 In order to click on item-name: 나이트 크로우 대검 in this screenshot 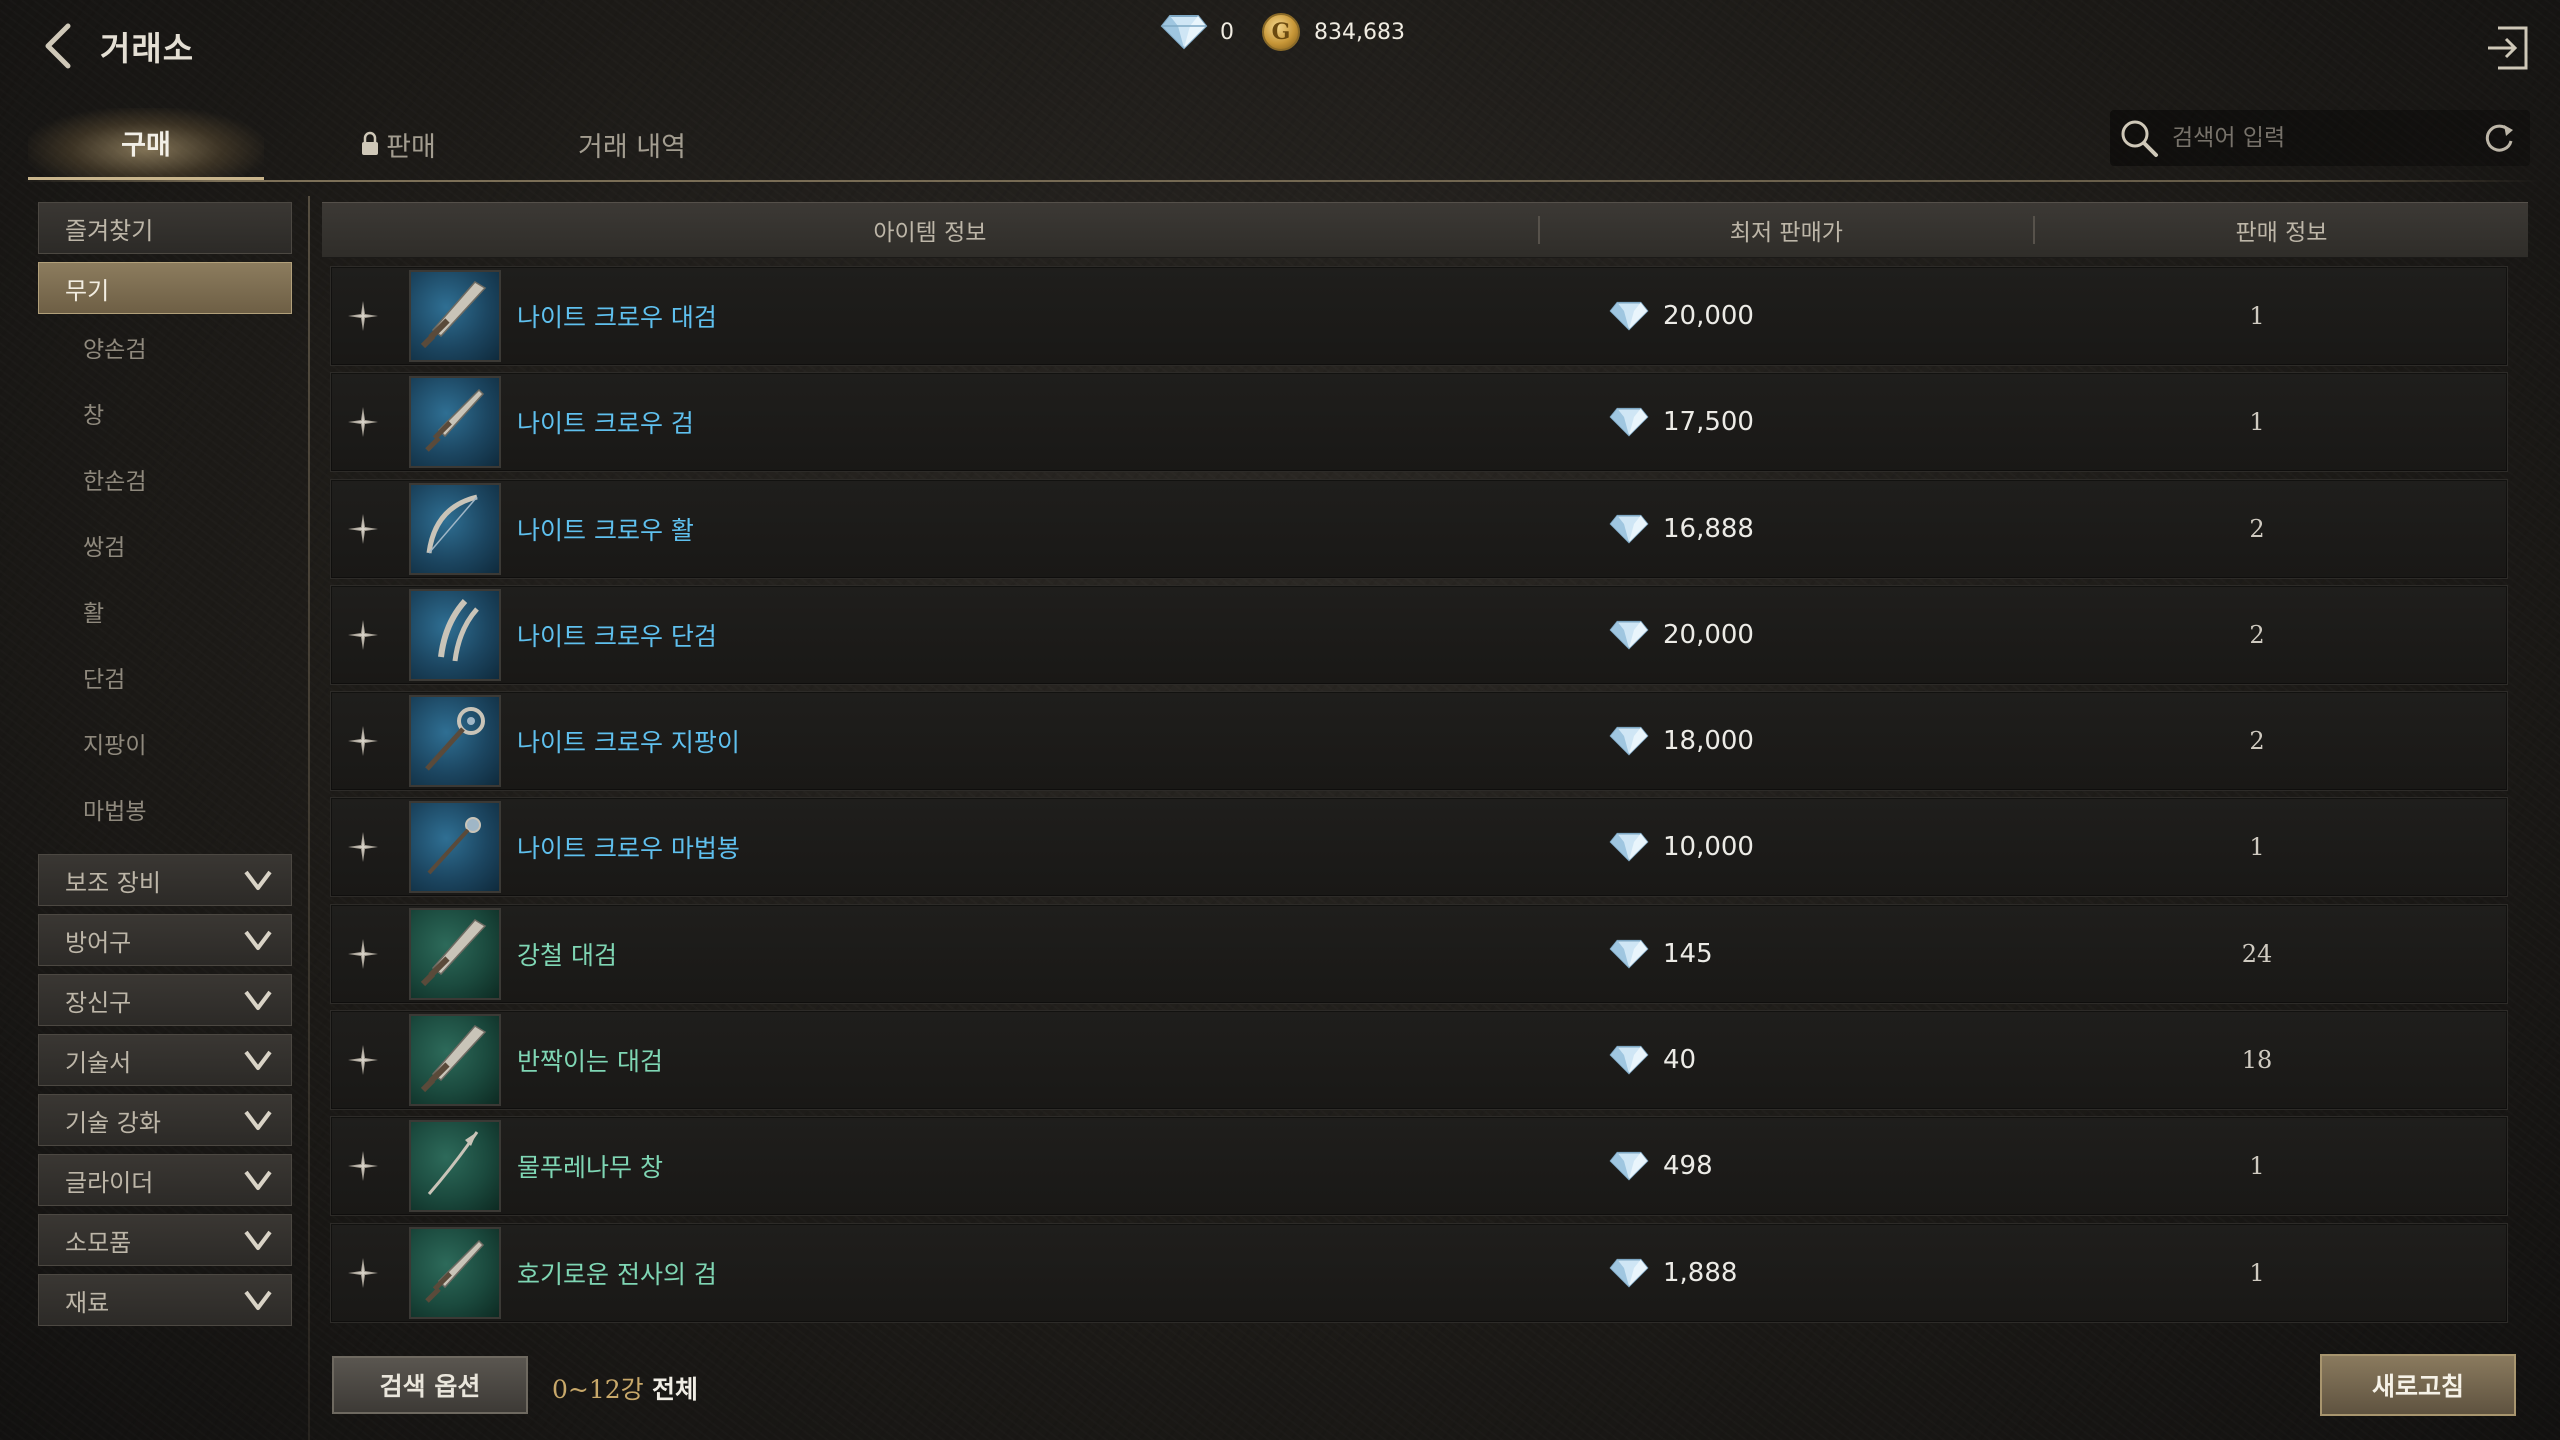, I will do `click(1022, 316)`.